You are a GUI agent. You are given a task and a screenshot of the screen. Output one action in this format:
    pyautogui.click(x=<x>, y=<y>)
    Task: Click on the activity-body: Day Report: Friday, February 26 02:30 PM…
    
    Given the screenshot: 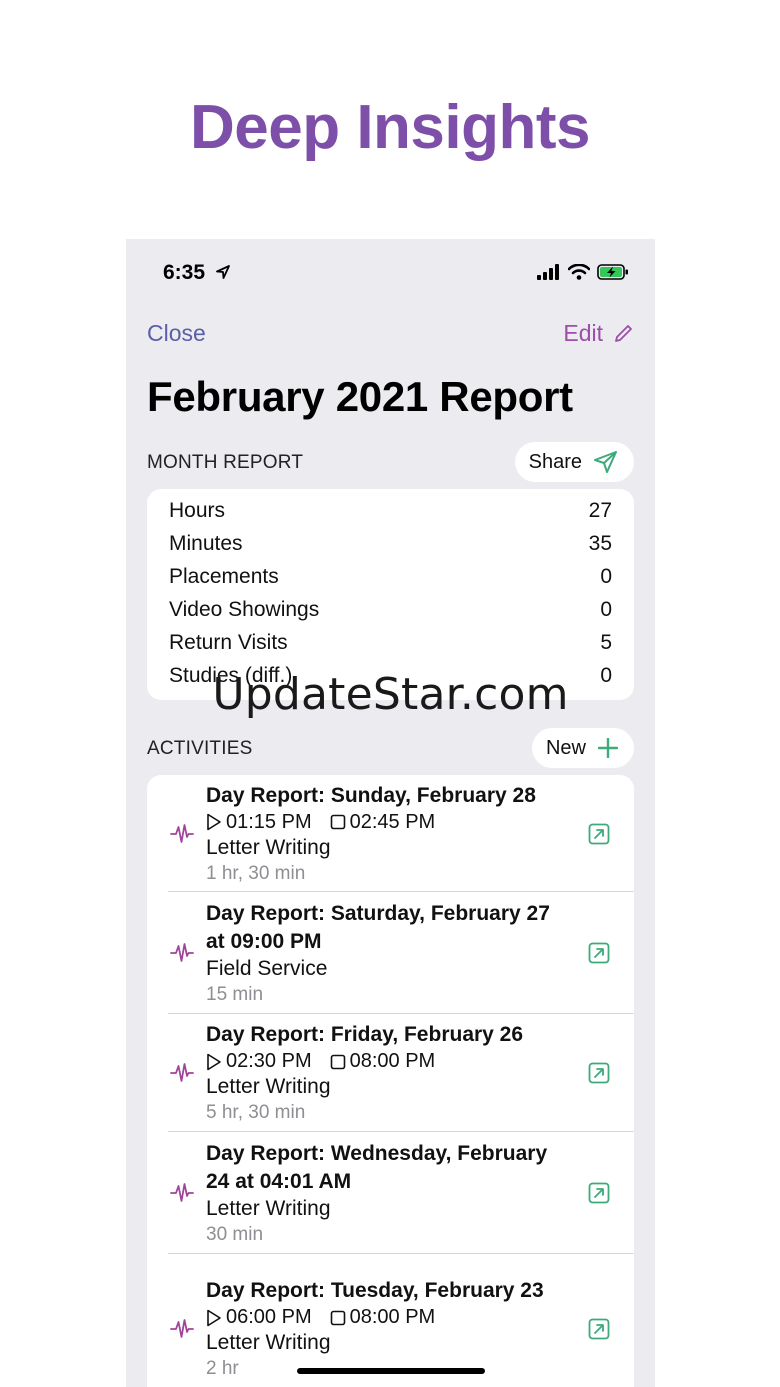 What is the action you would take?
    pyautogui.click(x=385, y=1073)
    